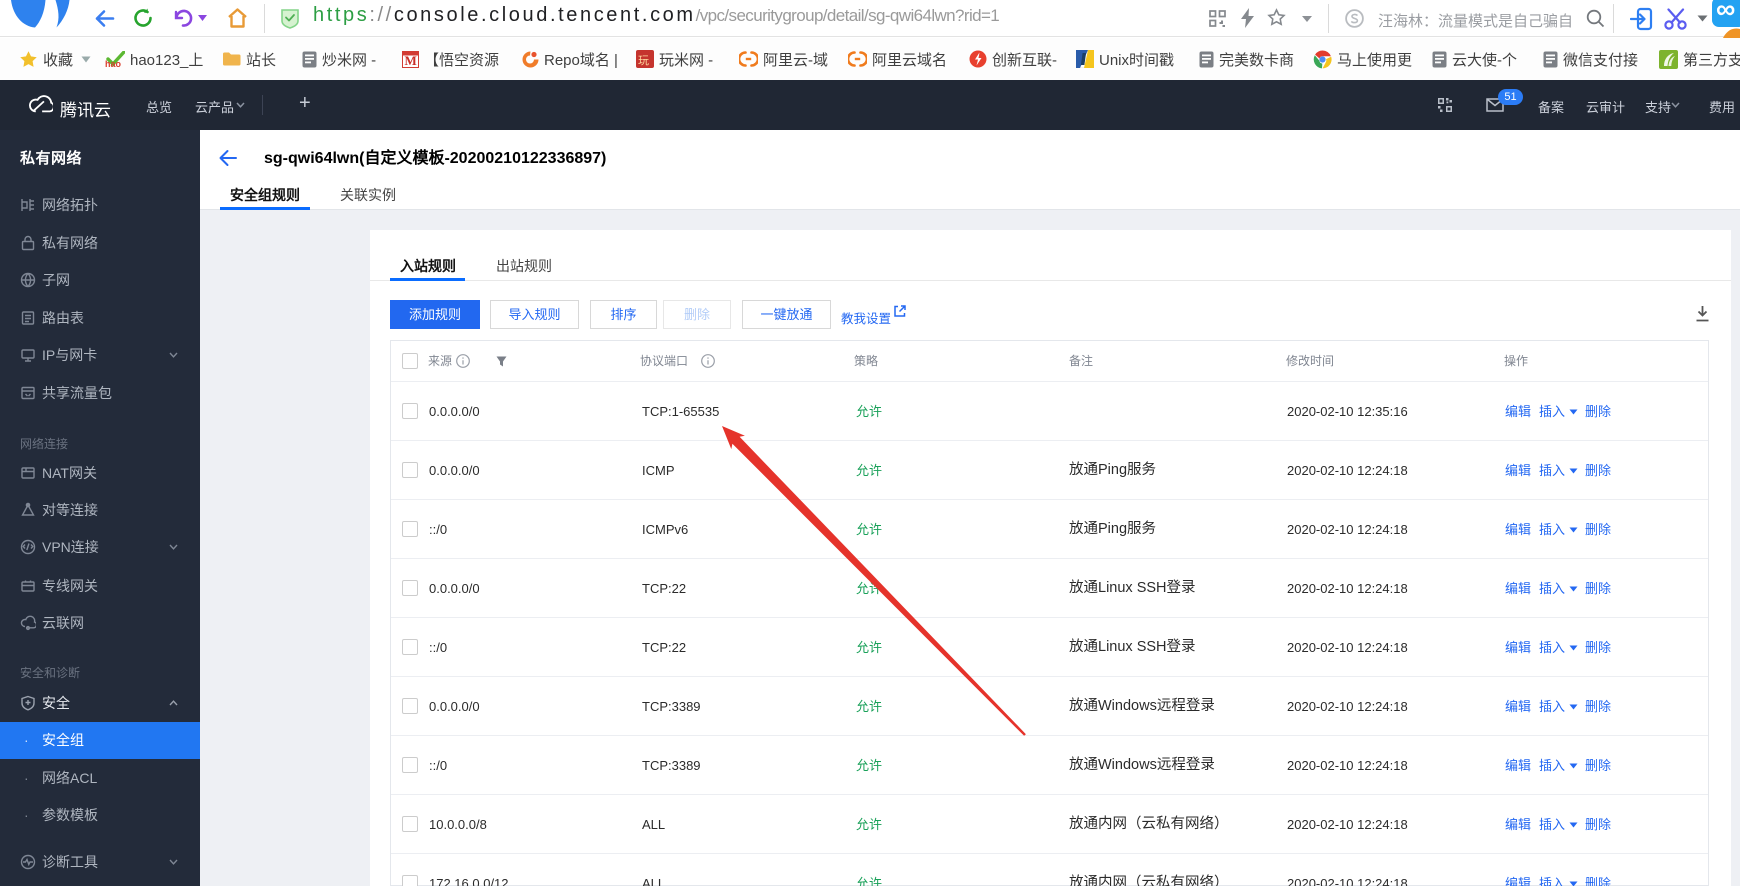  I want to click on svg-text: hao, so click(113, 63).